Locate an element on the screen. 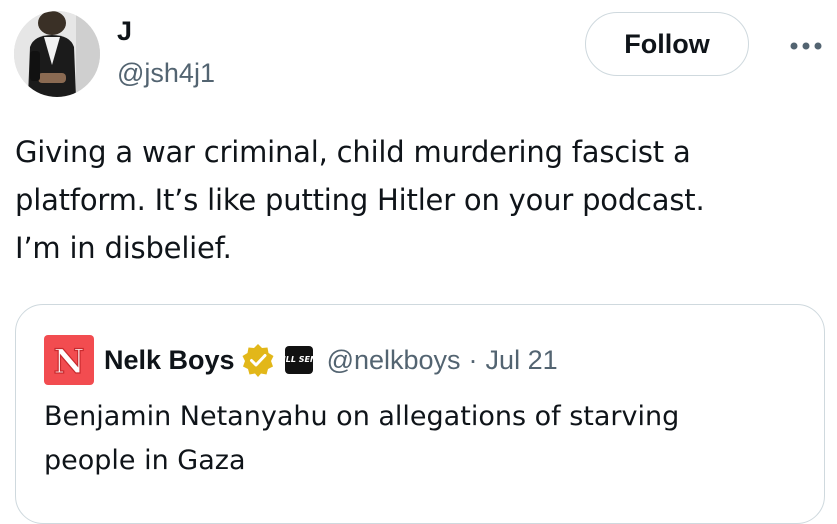 The width and height of the screenshot is (837, 524). author-display-name: J is located at coordinates (124, 31).